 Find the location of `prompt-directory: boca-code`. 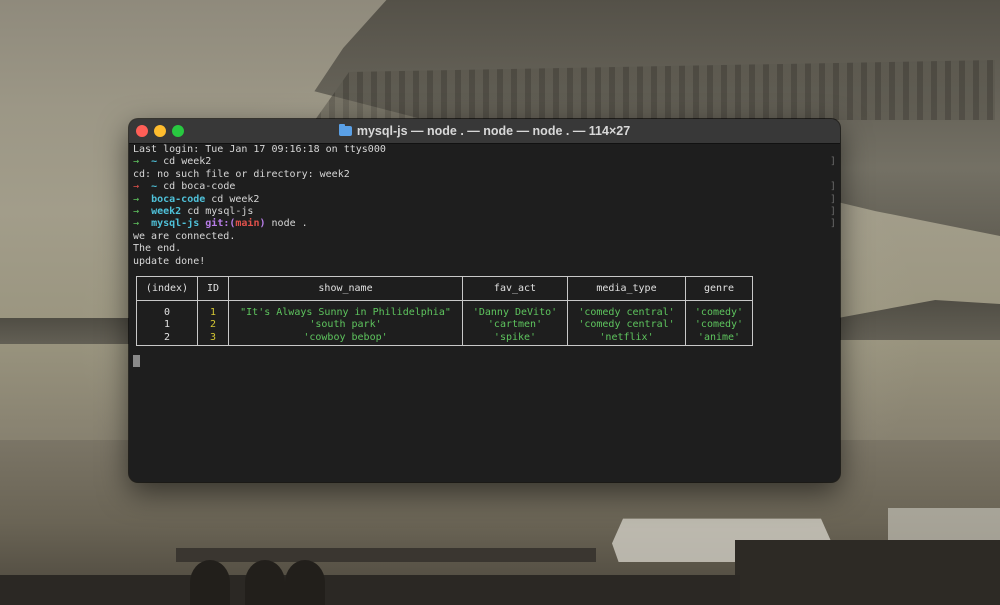

prompt-directory: boca-code is located at coordinates (178, 199).